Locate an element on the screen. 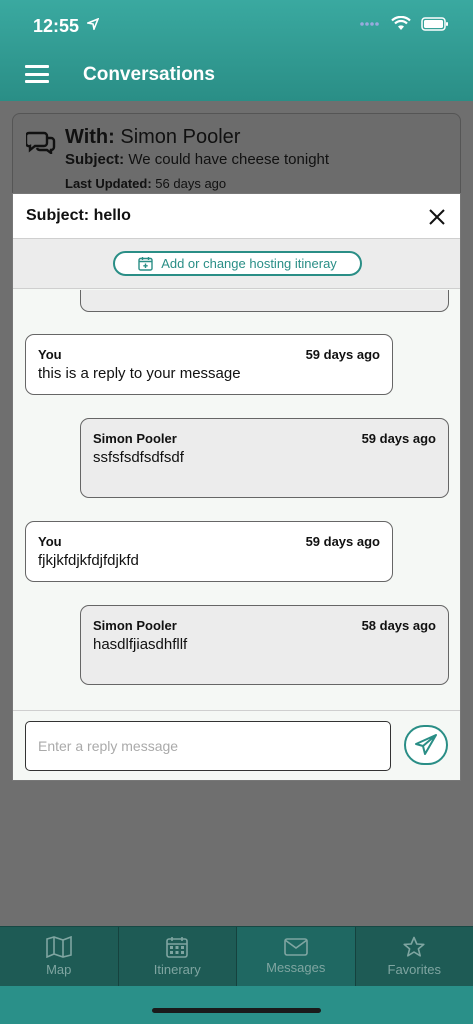 The image size is (473, 1024). message-bubble: Simon Pooler 58 days ago hasdlfjiasdhfllf is located at coordinates (264, 645).